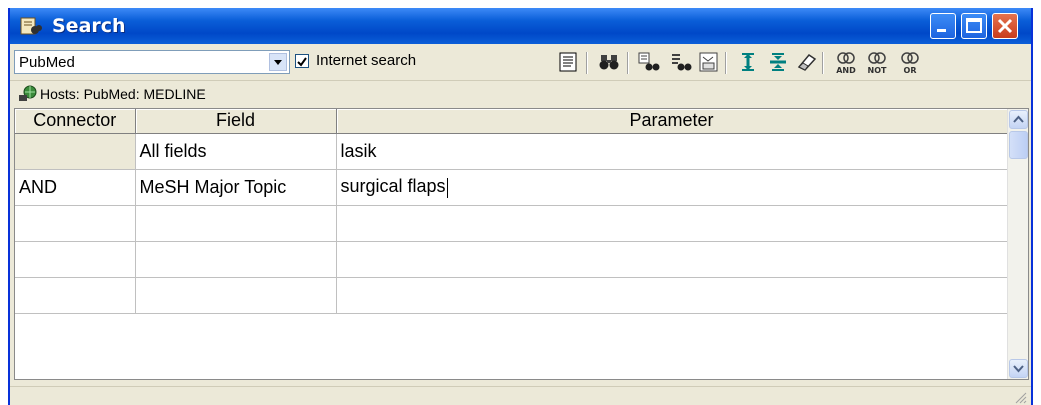 This screenshot has width=1041, height=405. What do you see at coordinates (520, 94) in the screenshot?
I see `hosts-row: Hosts: PubMed: MEDLINE` at bounding box center [520, 94].